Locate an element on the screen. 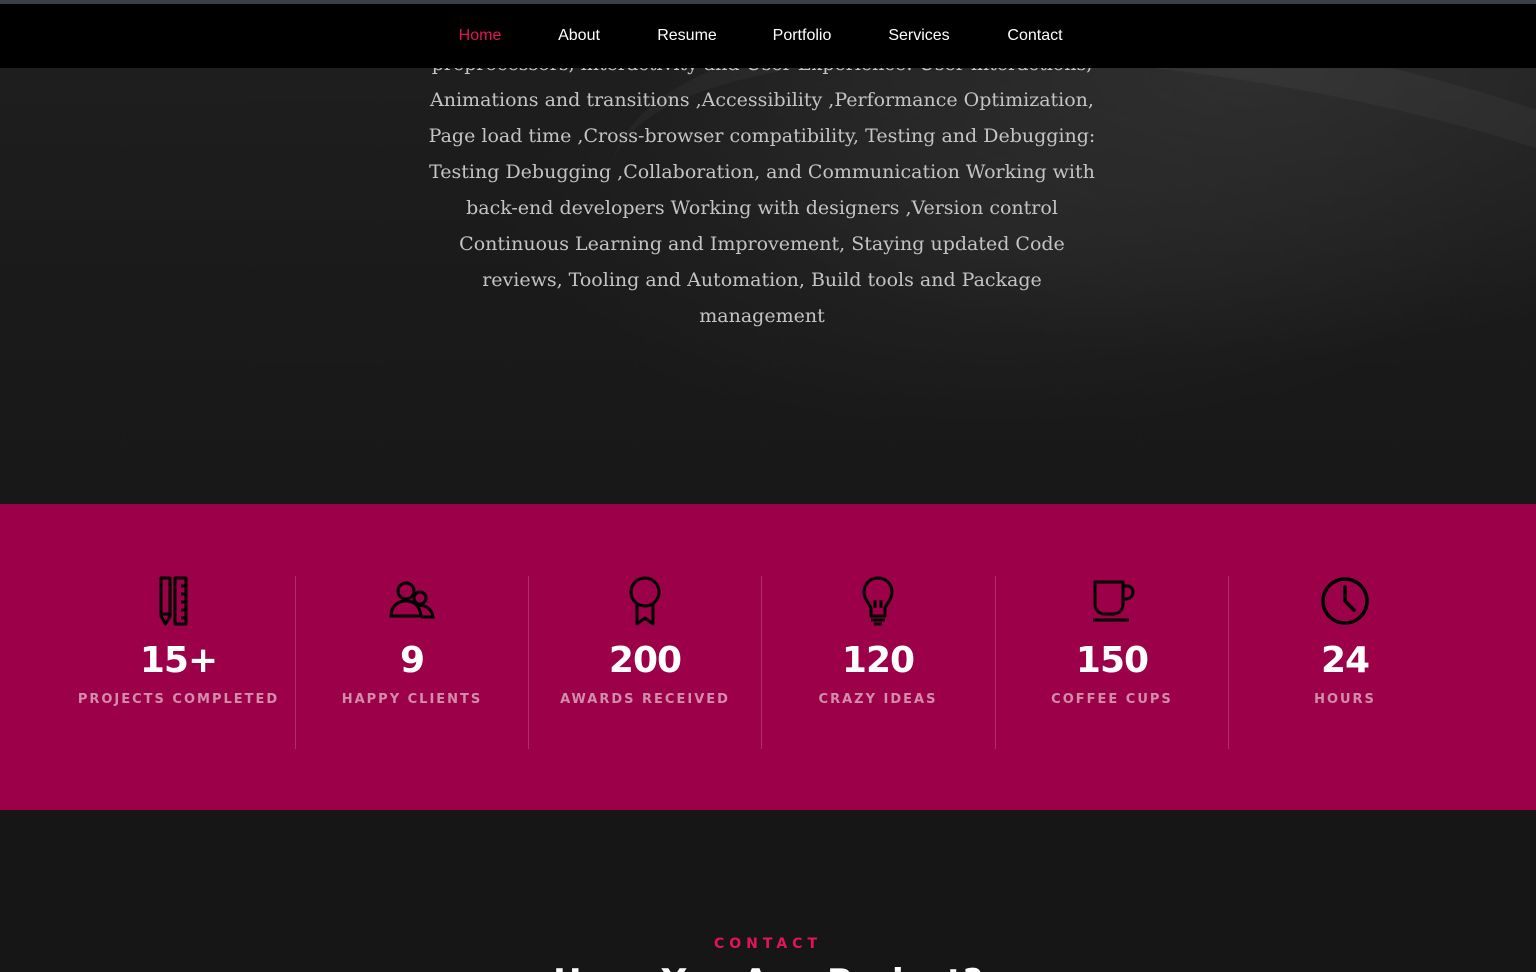 Image resolution: width=1536 pixels, height=972 pixels. nav-item-home: Home is located at coordinates (480, 36).